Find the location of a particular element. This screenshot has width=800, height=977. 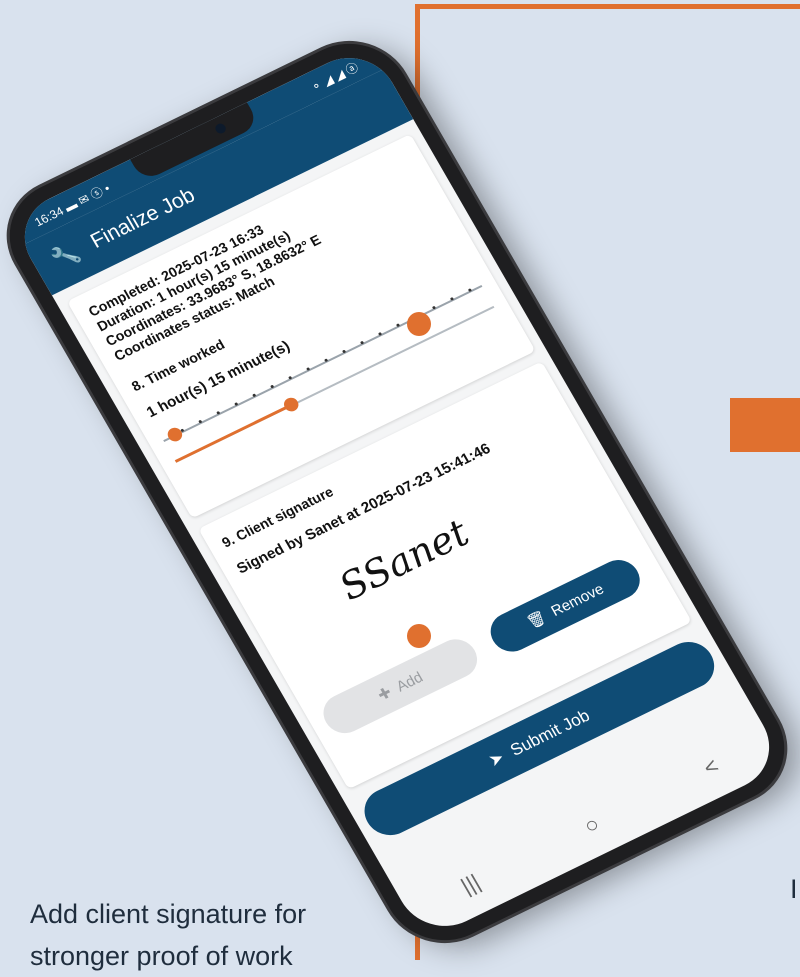

callout-dot-time is located at coordinates (419, 324).